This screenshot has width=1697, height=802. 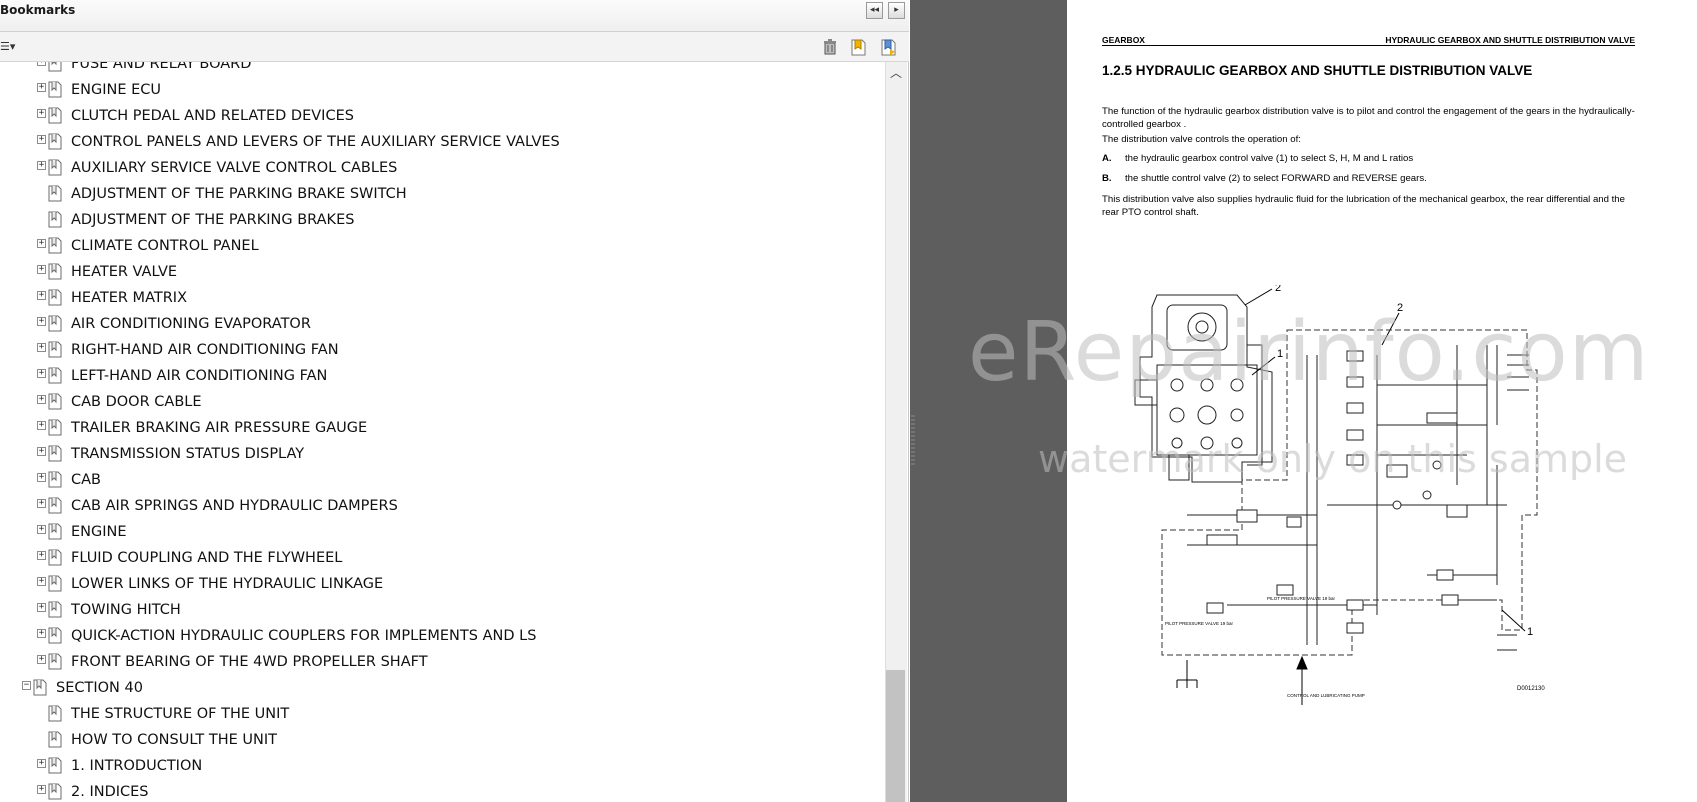 What do you see at coordinates (188, 454) in the screenshot?
I see `bookmark-label: TRANSMISSION STATUS DISPLAY` at bounding box center [188, 454].